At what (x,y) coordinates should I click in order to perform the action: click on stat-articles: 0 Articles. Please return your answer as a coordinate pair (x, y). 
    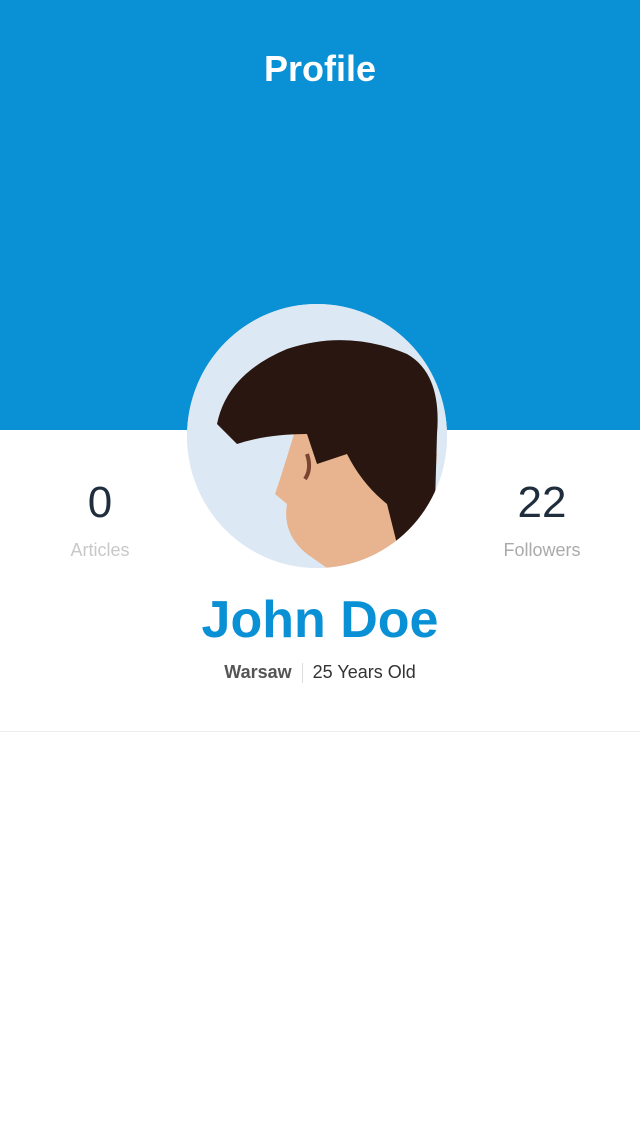
    Looking at the image, I should click on (100, 519).